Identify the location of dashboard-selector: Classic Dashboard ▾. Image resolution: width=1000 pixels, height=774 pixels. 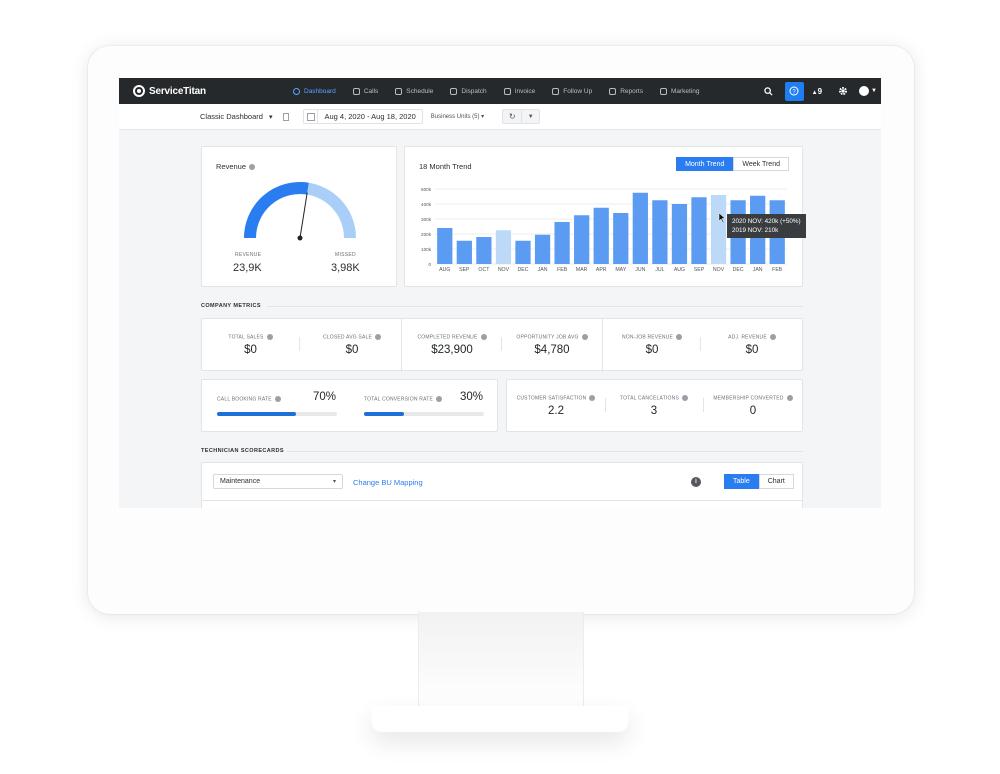
(236, 116).